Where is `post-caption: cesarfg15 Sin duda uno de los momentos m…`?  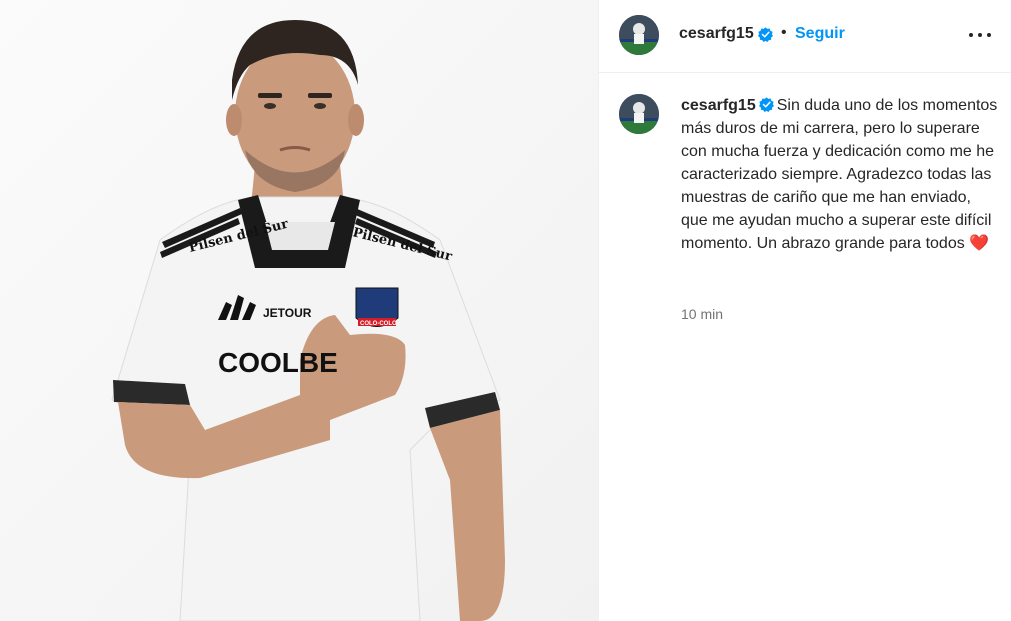 post-caption: cesarfg15 Sin duda uno de los momentos m… is located at coordinates (840, 174).